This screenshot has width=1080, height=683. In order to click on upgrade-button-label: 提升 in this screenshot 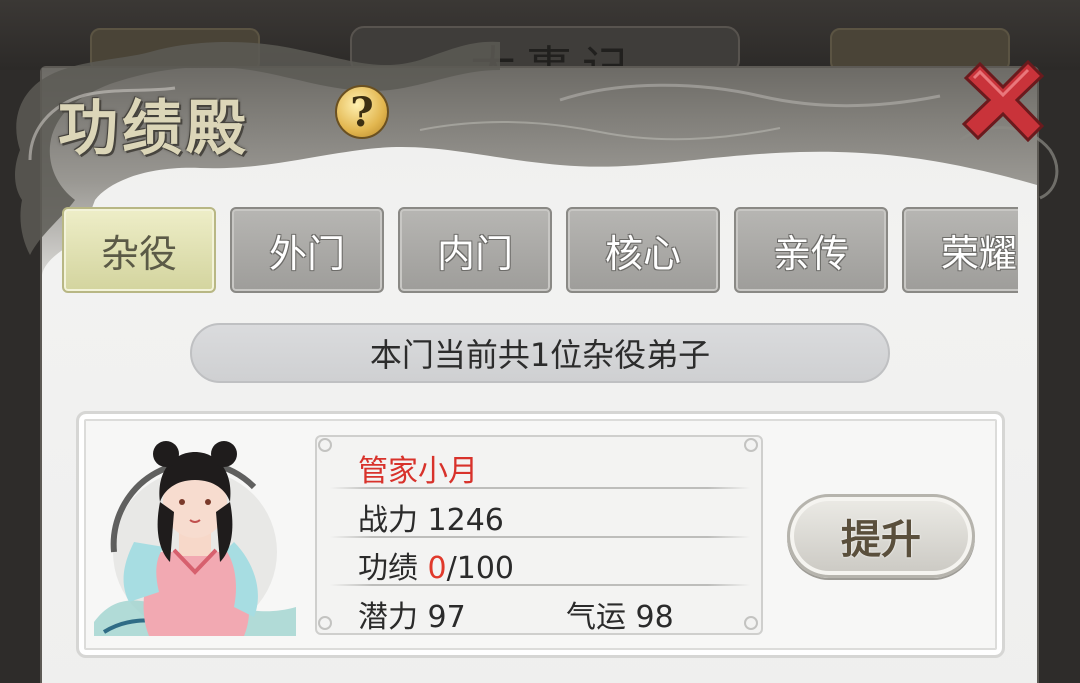, I will do `click(881, 539)`.